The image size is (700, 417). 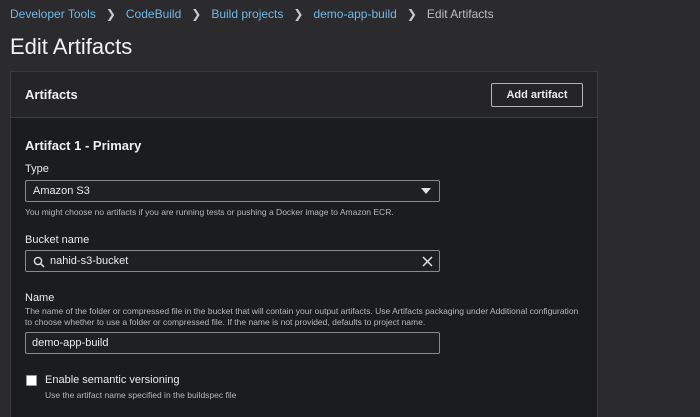 What do you see at coordinates (57, 240) in the screenshot?
I see `bucket-name-label: Bucket name` at bounding box center [57, 240].